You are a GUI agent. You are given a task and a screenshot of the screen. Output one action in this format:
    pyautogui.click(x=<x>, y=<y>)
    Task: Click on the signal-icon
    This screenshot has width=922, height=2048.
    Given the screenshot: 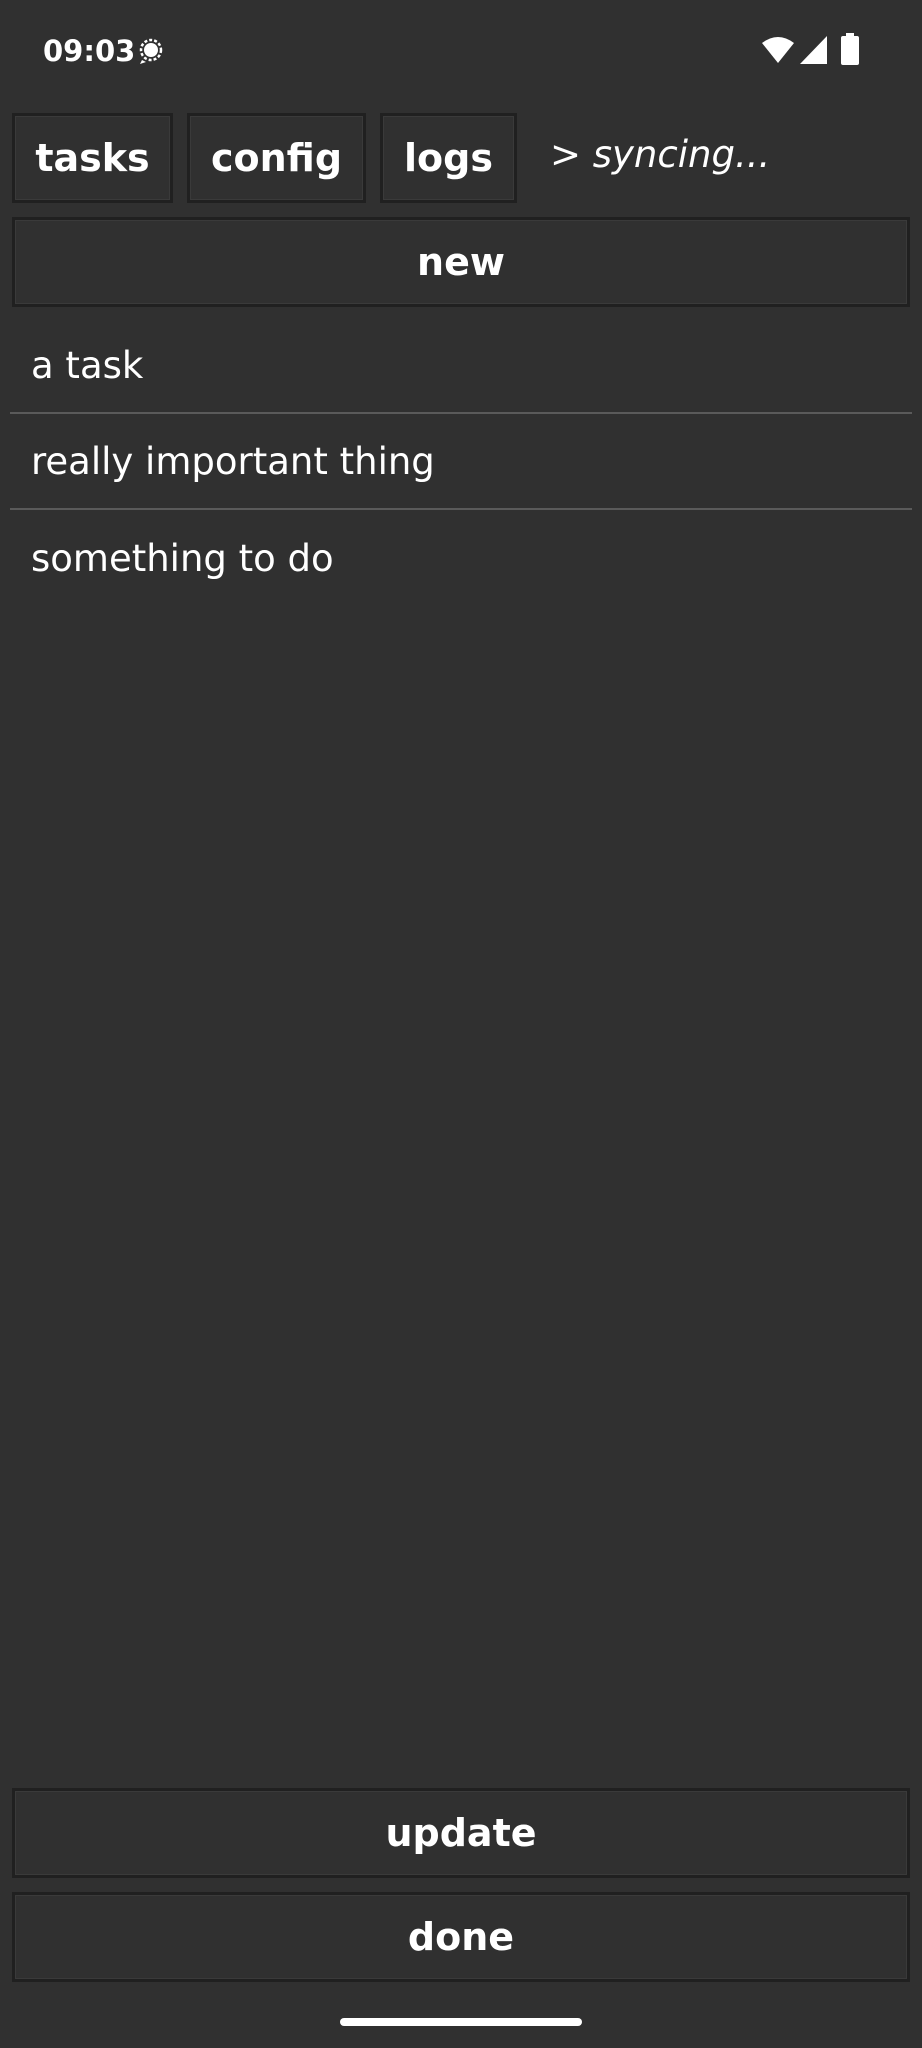 What is the action you would take?
    pyautogui.click(x=813, y=50)
    